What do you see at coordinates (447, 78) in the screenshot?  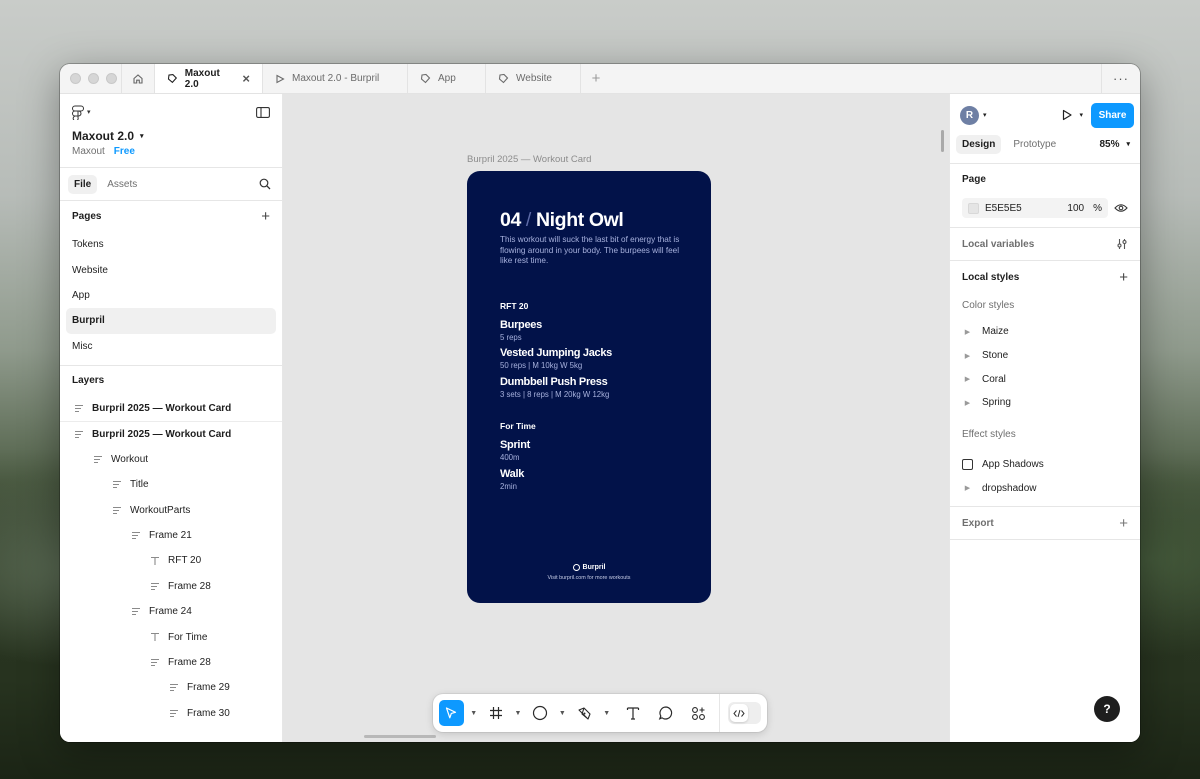 I see `tab-app: App` at bounding box center [447, 78].